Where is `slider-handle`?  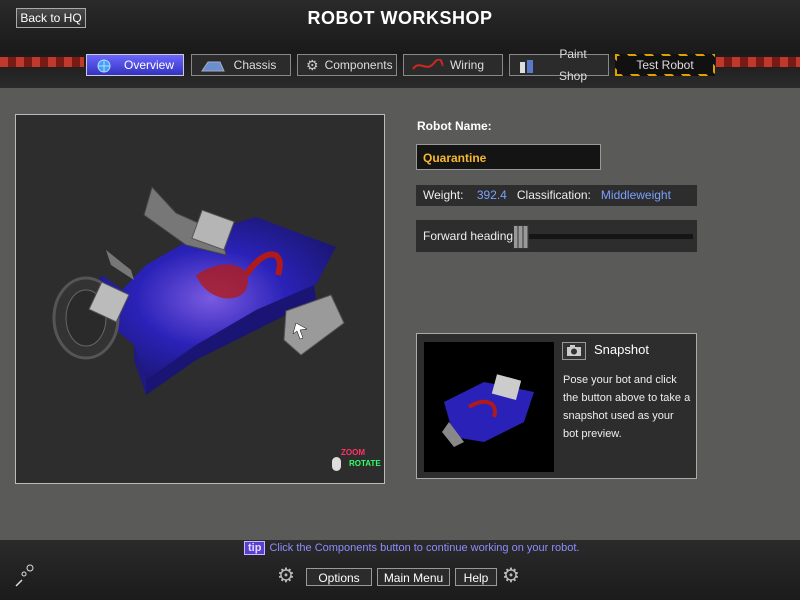
slider-handle is located at coordinates (521, 237).